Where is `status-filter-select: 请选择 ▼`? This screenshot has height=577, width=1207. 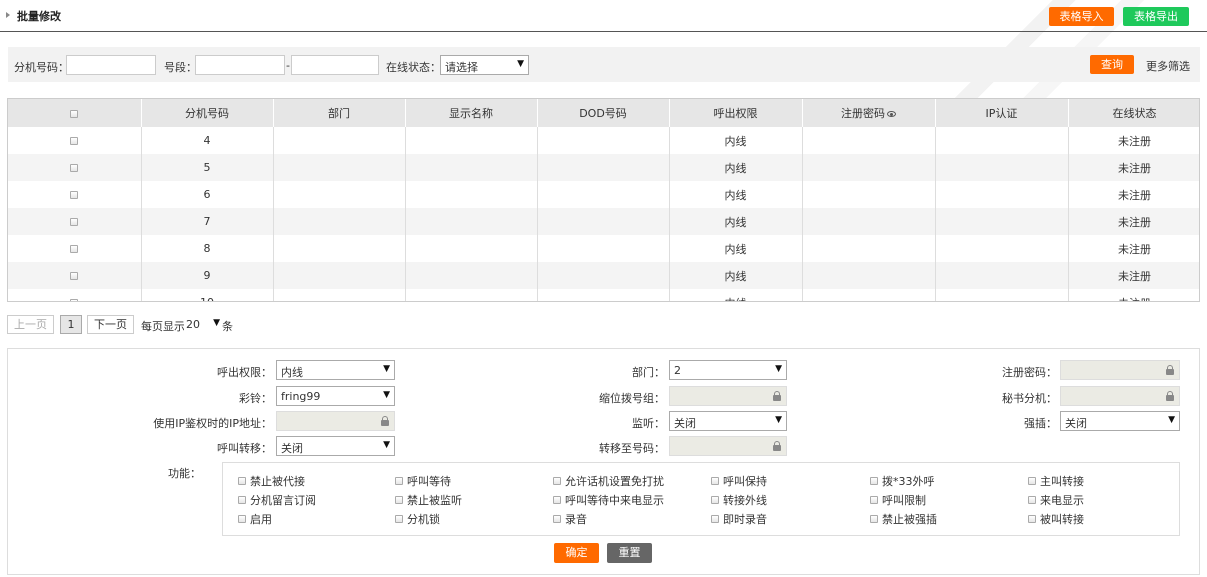 status-filter-select: 请选择 ▼ is located at coordinates (484, 65).